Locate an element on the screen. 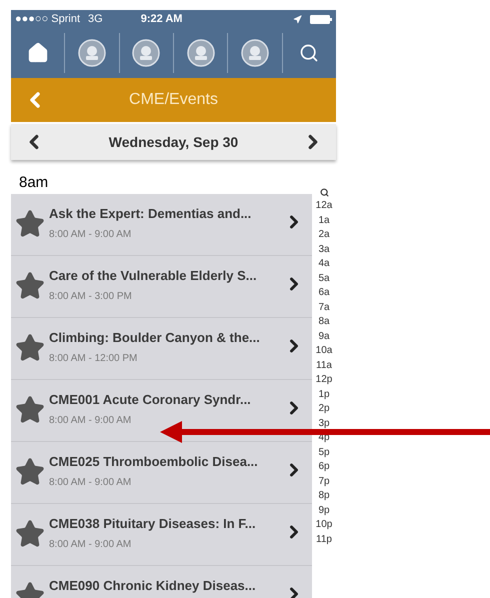  hour-index-item: 4a is located at coordinates (324, 264).